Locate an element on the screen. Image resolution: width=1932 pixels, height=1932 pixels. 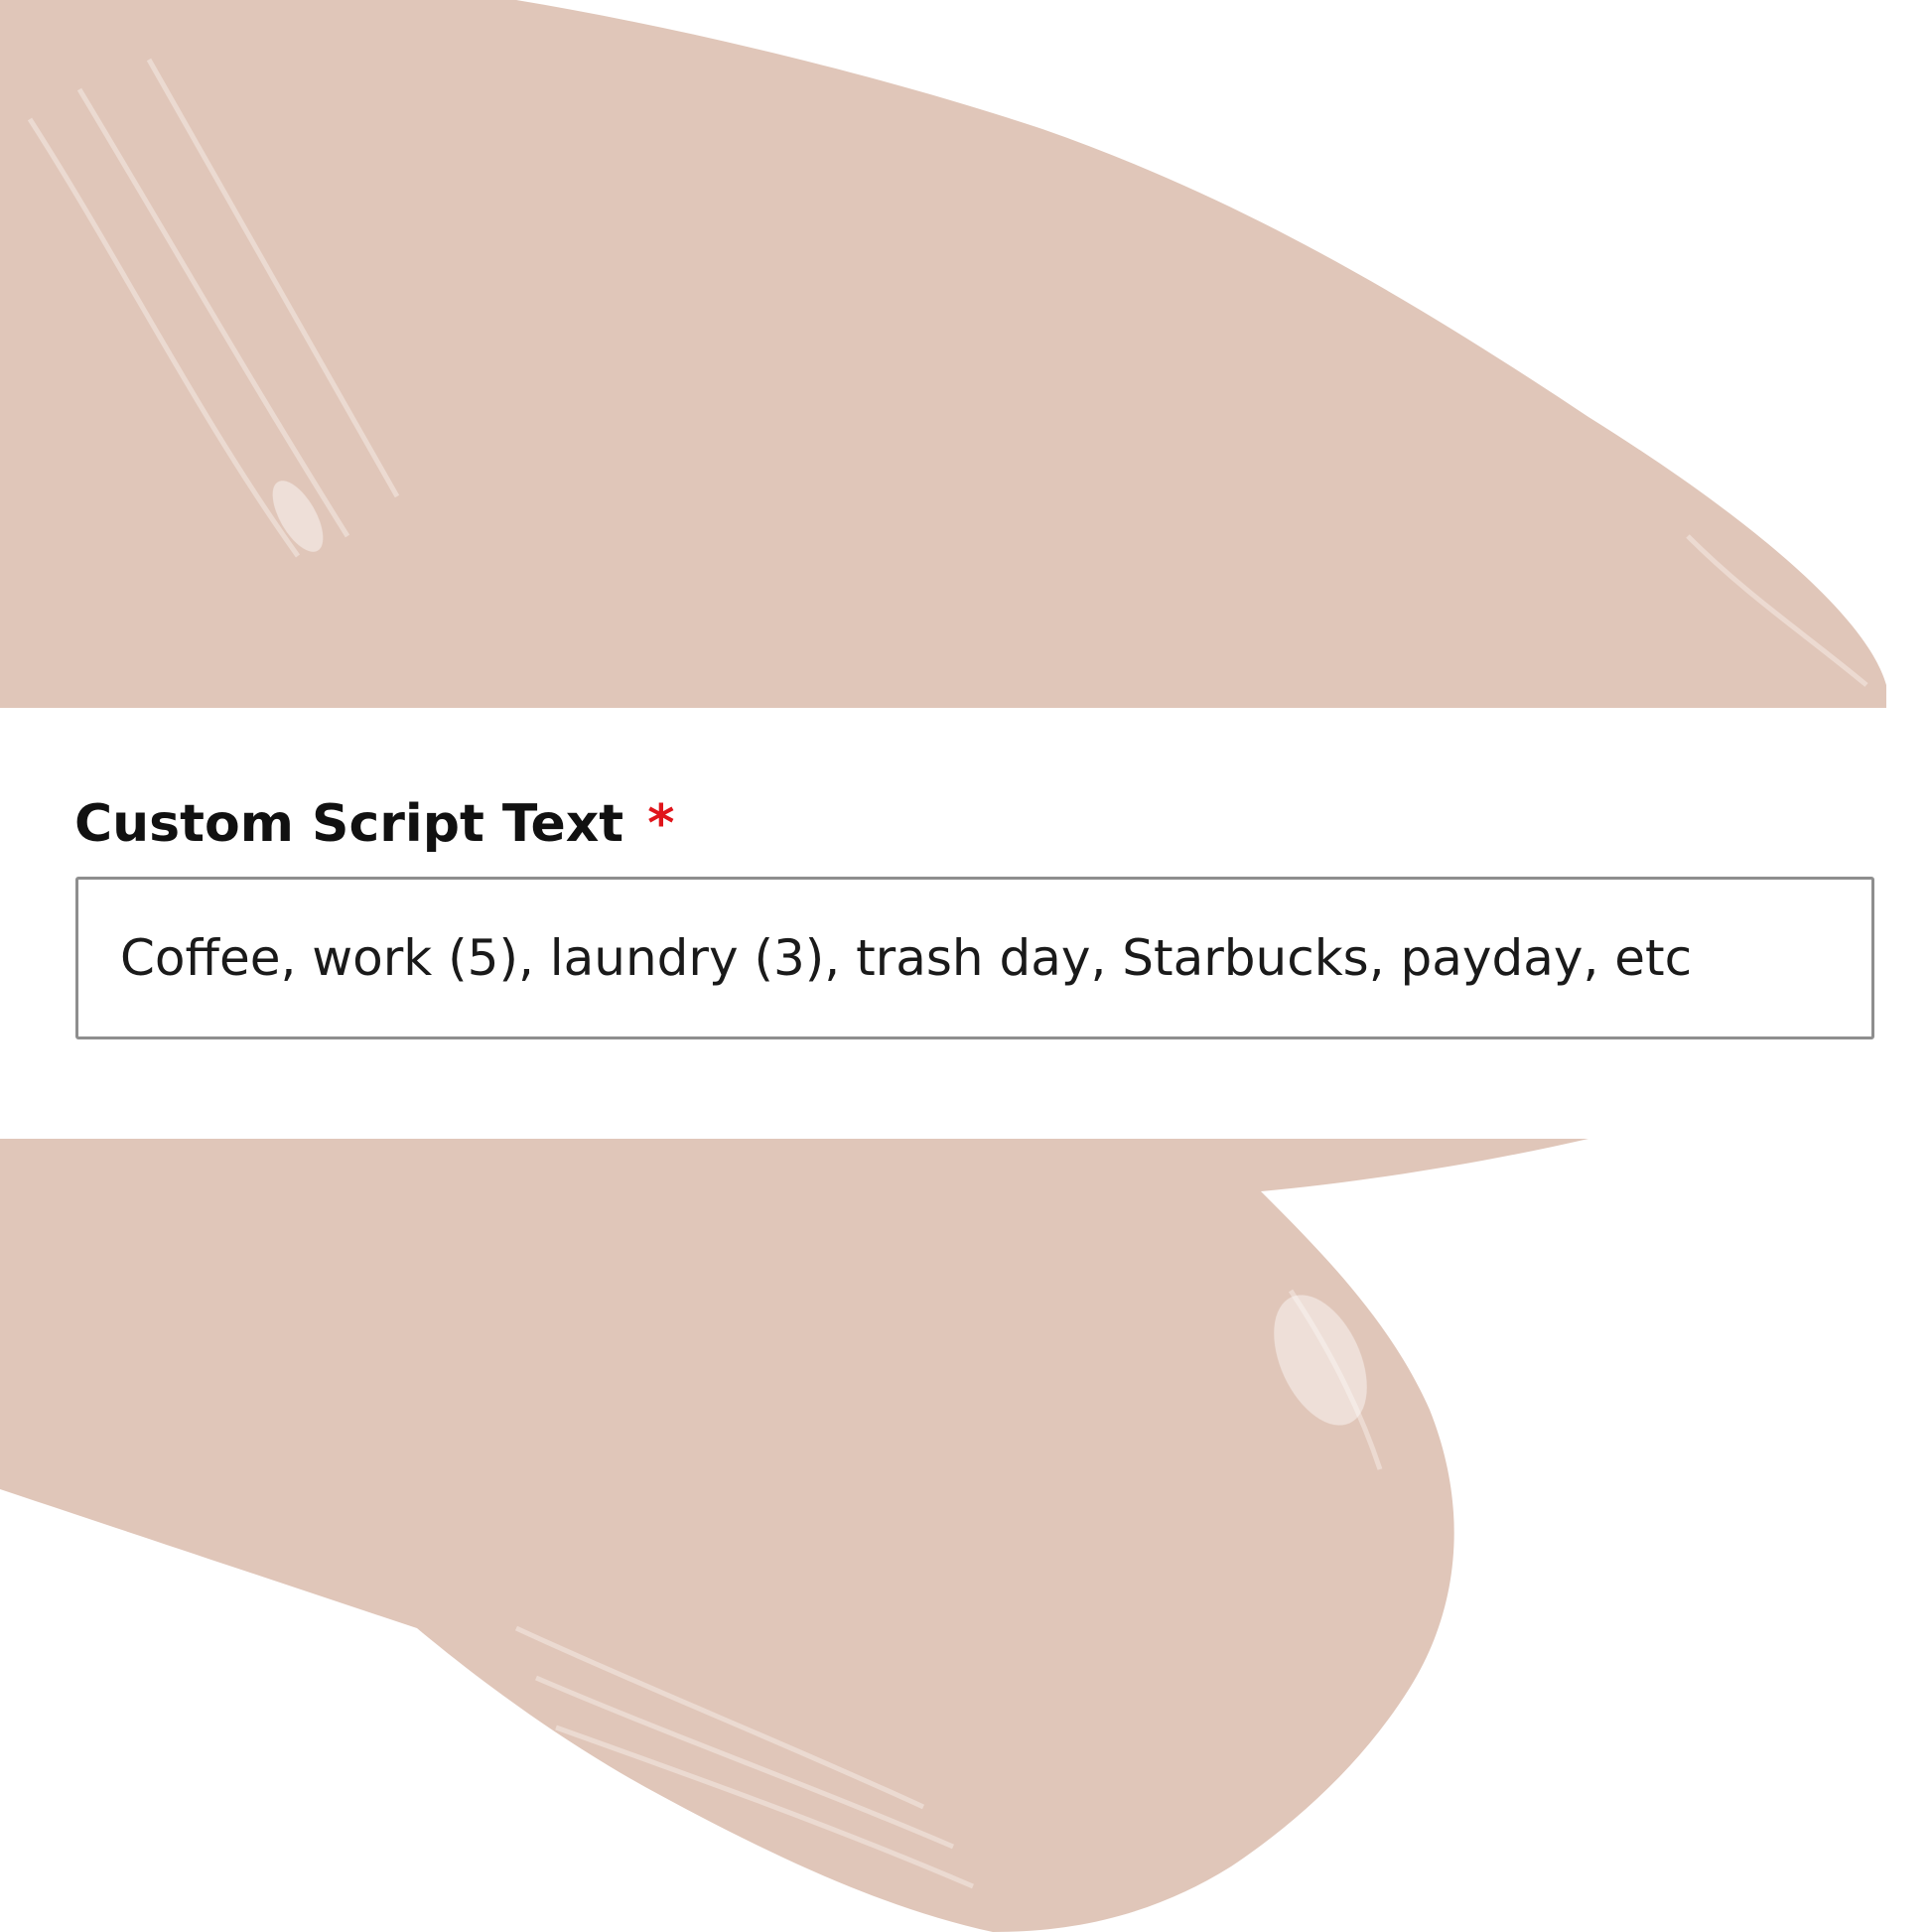
required-marker: * is located at coordinates (661, 824).